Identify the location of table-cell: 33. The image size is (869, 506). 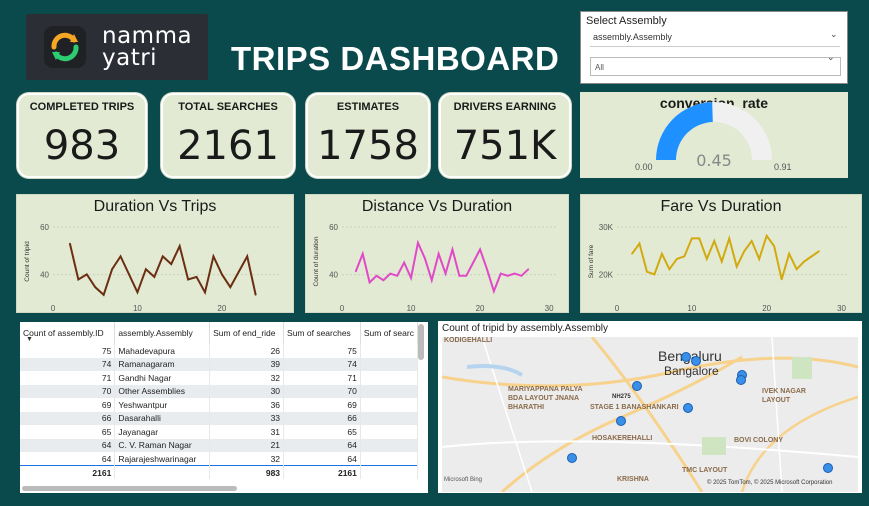
(247, 418).